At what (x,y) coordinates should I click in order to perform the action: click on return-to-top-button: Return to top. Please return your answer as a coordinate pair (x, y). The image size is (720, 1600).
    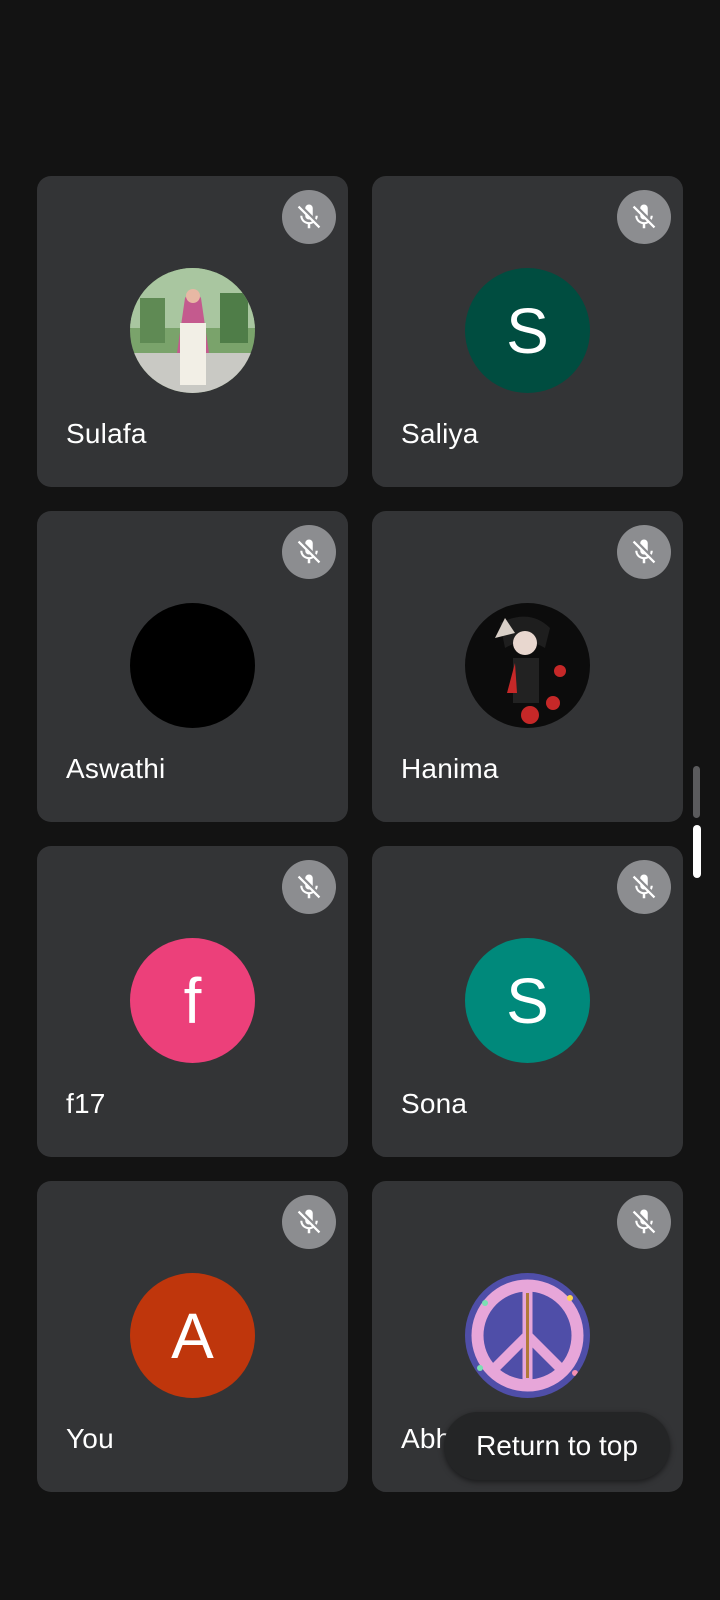
    Looking at the image, I should click on (557, 1446).